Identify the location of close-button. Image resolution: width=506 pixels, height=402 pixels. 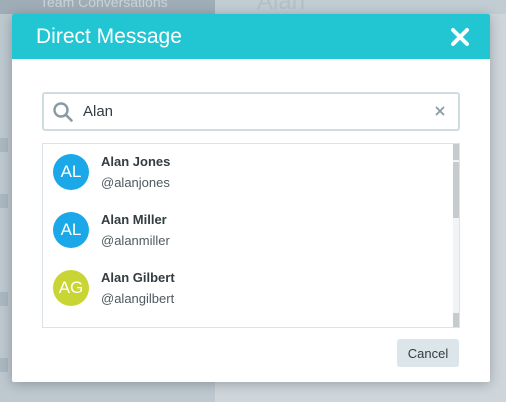
(460, 37).